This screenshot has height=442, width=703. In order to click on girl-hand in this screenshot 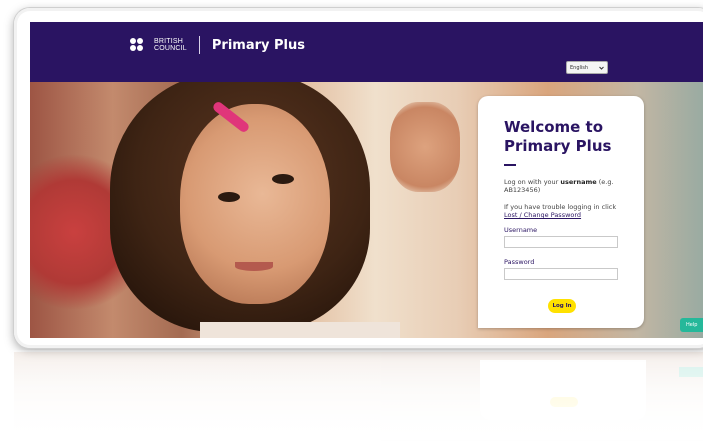, I will do `click(425, 147)`.